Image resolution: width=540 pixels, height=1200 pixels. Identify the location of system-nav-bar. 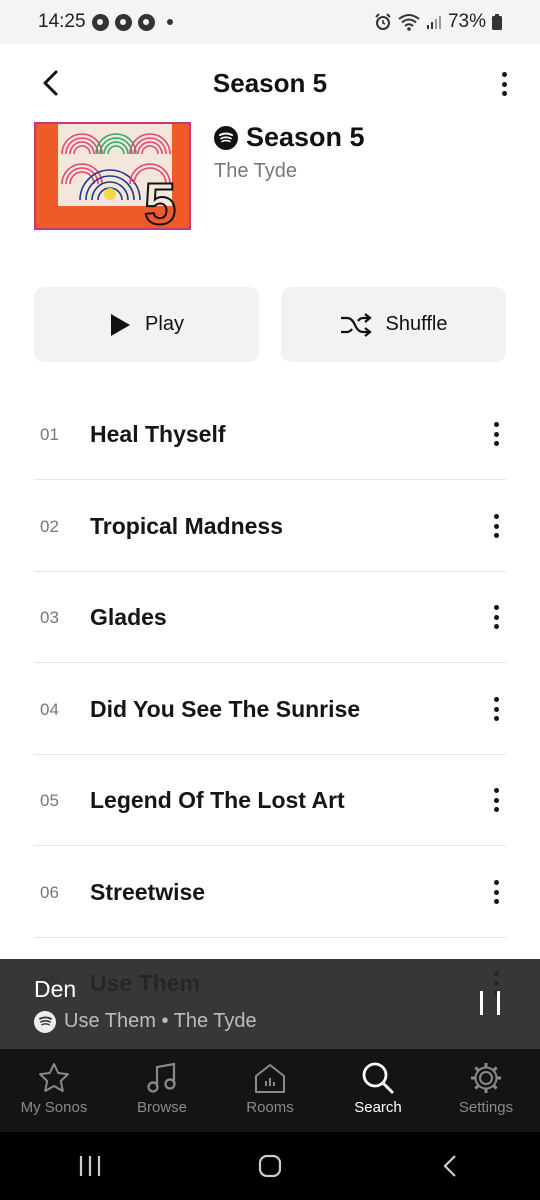
(270, 1166).